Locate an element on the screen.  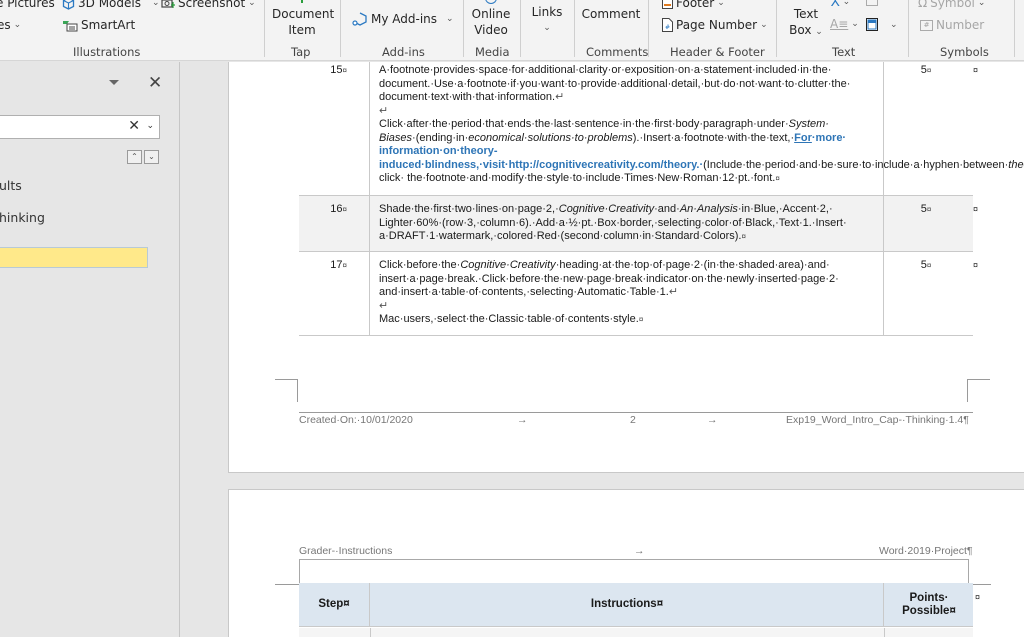
close-pane-button: ✕ is located at coordinates (155, 83).